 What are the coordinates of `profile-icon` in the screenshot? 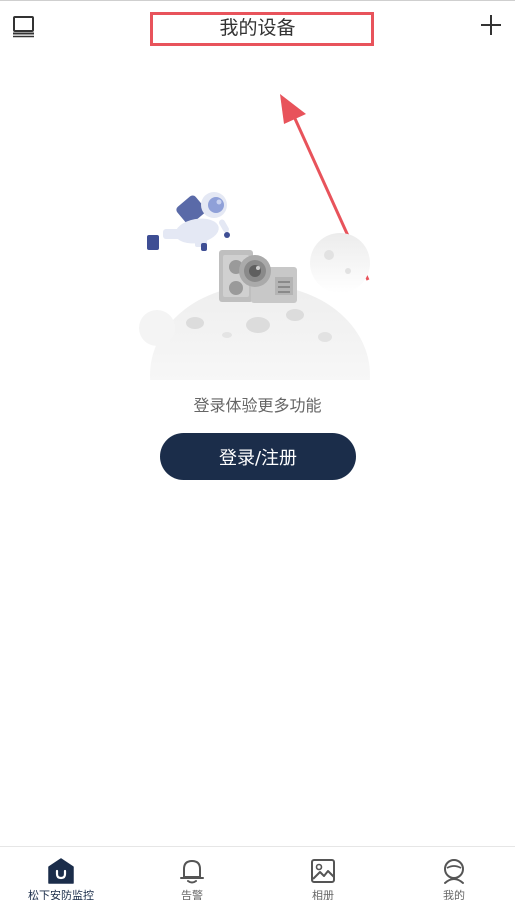 It's located at (454, 871).